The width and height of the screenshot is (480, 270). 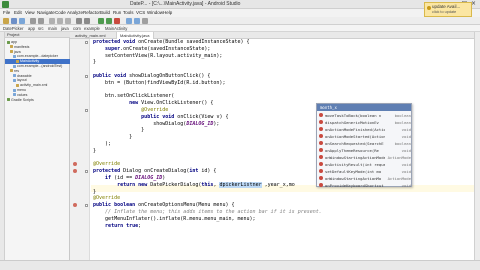 What do you see at coordinates (101, 21) in the screenshot?
I see `run-icon` at bounding box center [101, 21].